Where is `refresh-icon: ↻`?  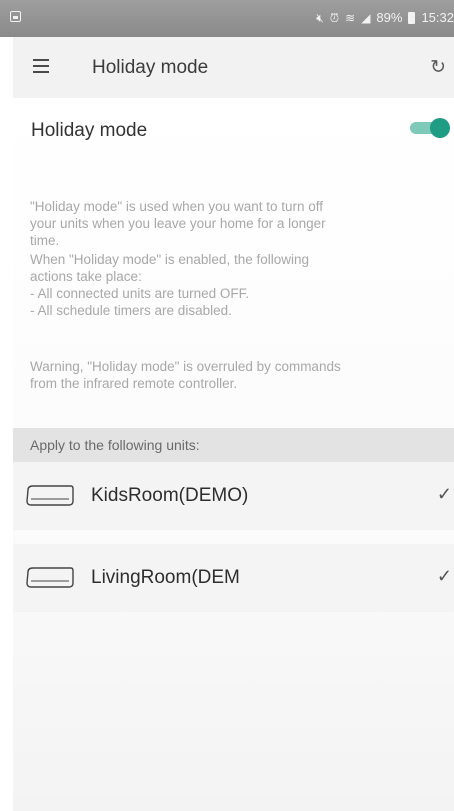
refresh-icon: ↻ is located at coordinates (438, 67).